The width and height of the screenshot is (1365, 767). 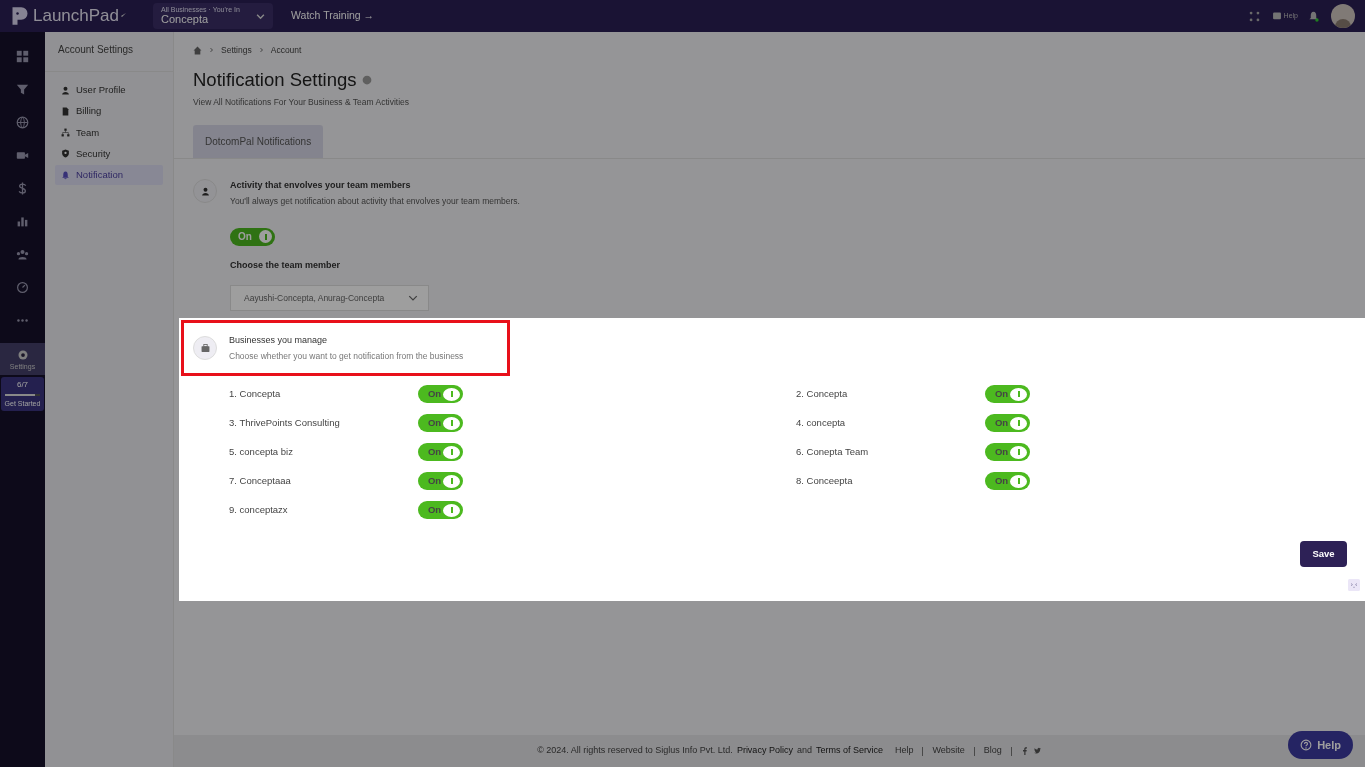 What do you see at coordinates (822, 394) in the screenshot?
I see `business-name: 2. Concepta` at bounding box center [822, 394].